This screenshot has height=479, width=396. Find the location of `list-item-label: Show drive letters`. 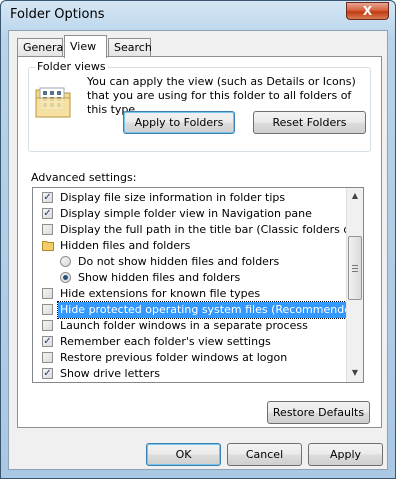

list-item-label: Show drive letters is located at coordinates (110, 373).